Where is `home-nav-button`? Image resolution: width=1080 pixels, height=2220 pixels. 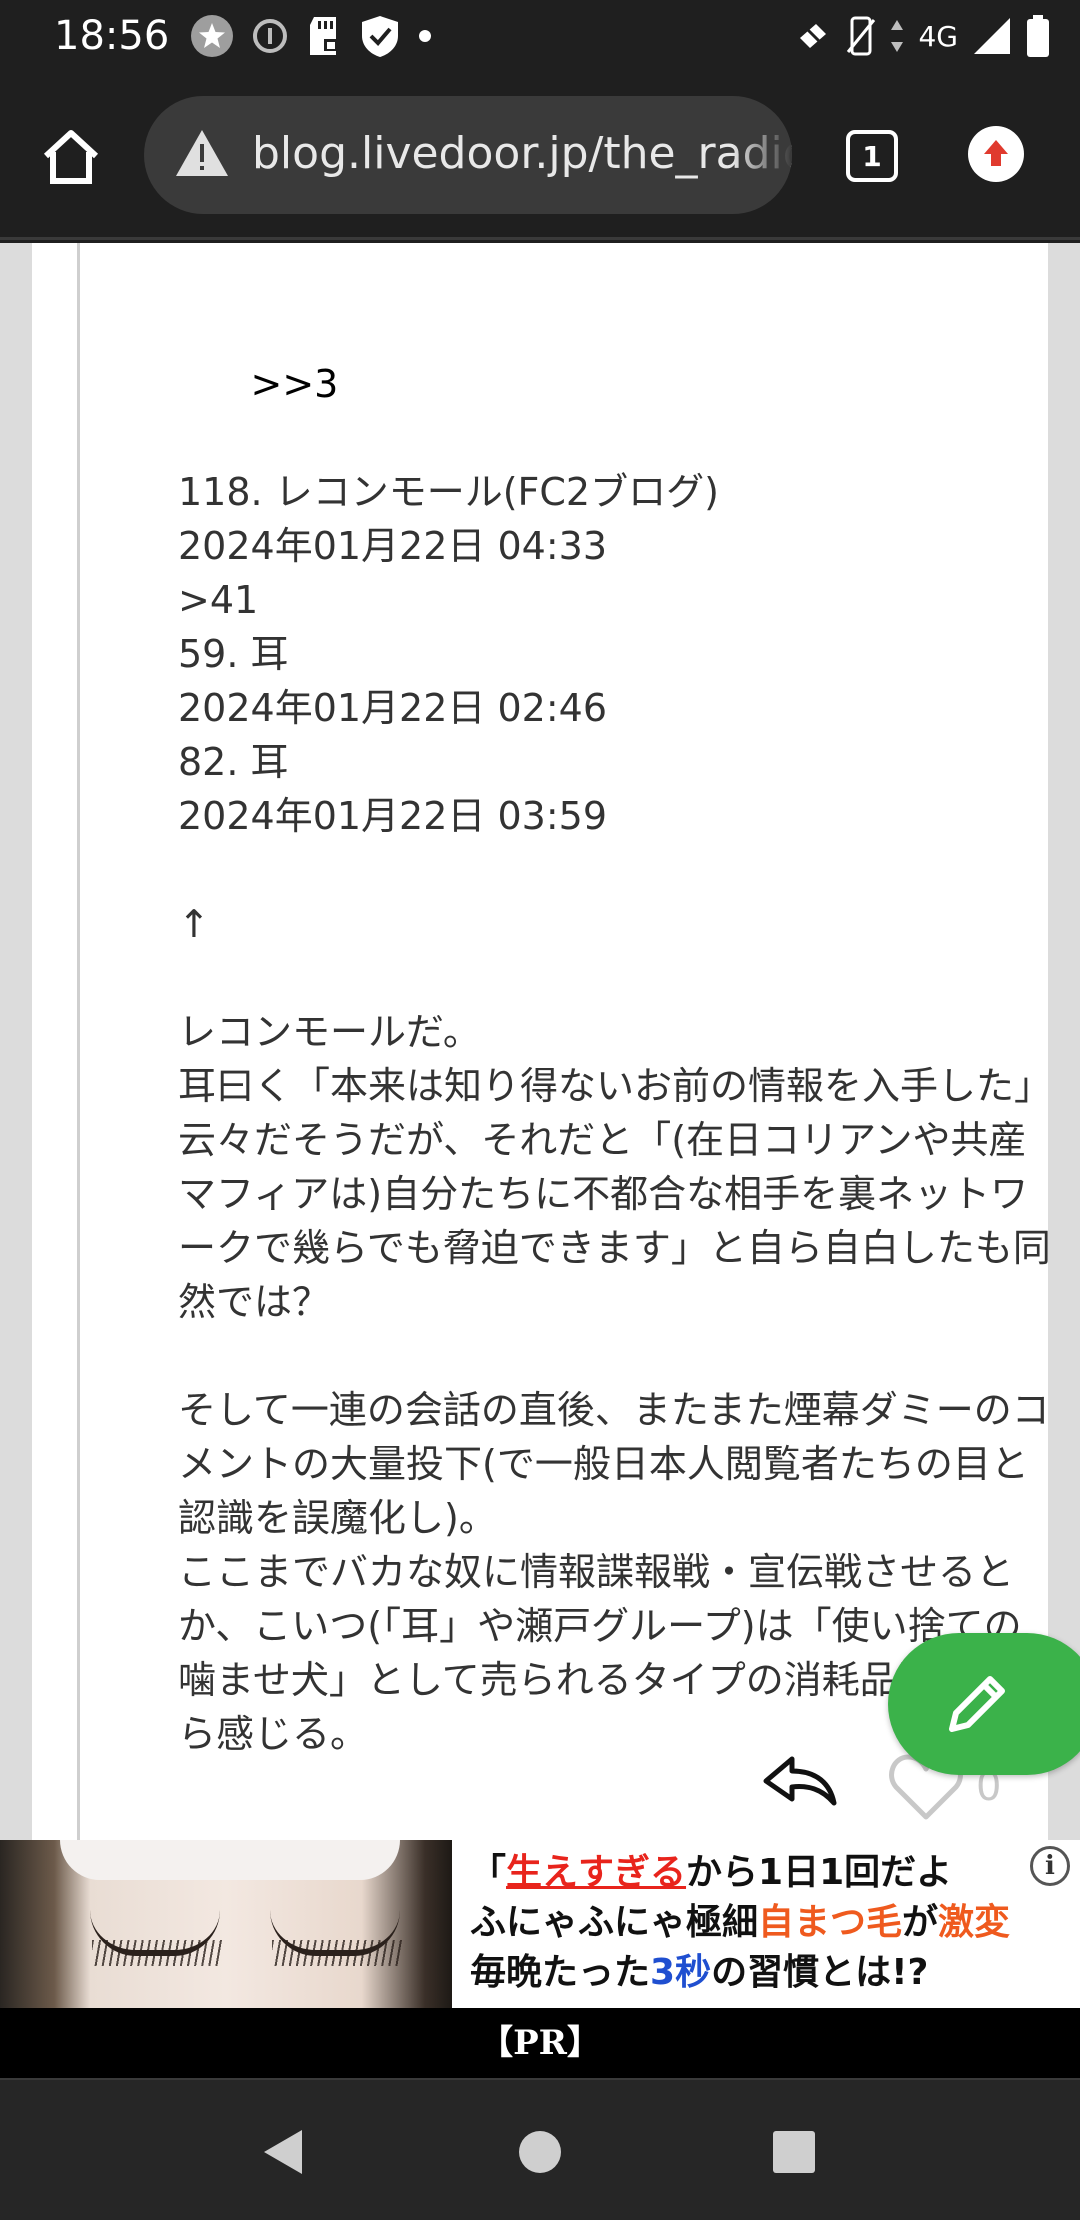
home-nav-button is located at coordinates (540, 2152).